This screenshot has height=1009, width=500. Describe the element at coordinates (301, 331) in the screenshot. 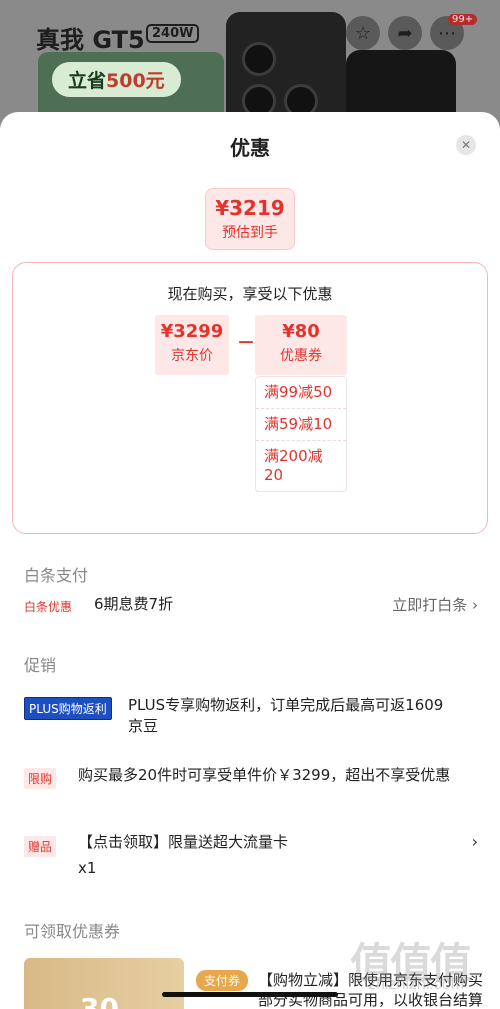

I see `coupon-total-value: ¥80` at that location.